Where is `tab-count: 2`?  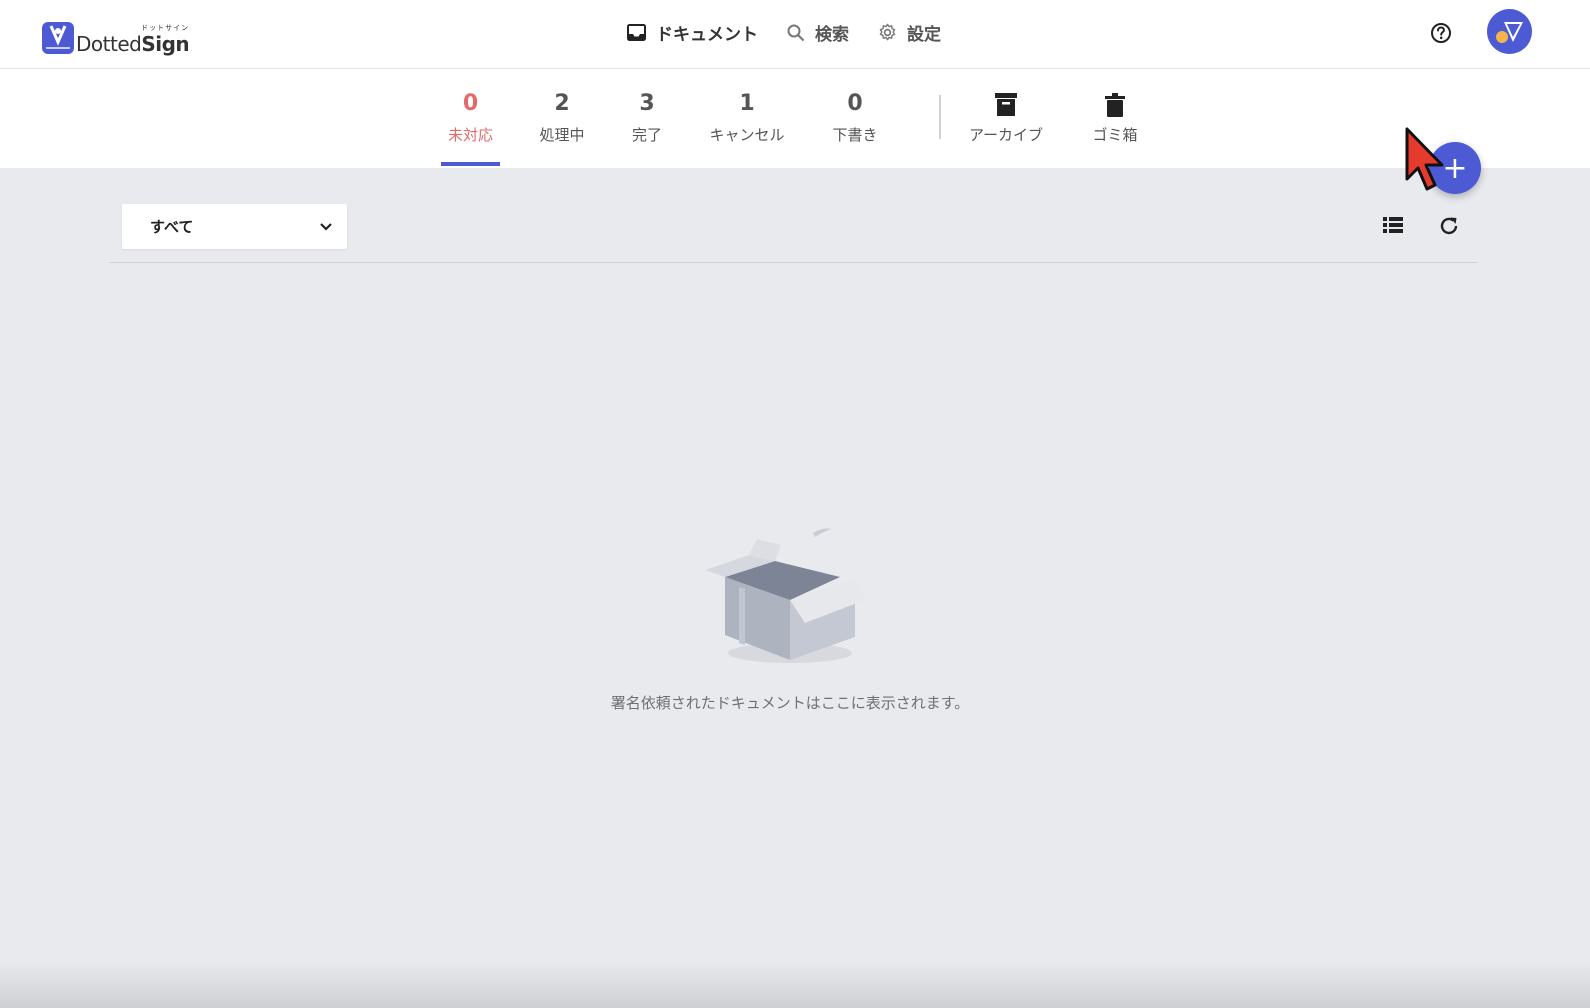 tab-count: 2 is located at coordinates (562, 103).